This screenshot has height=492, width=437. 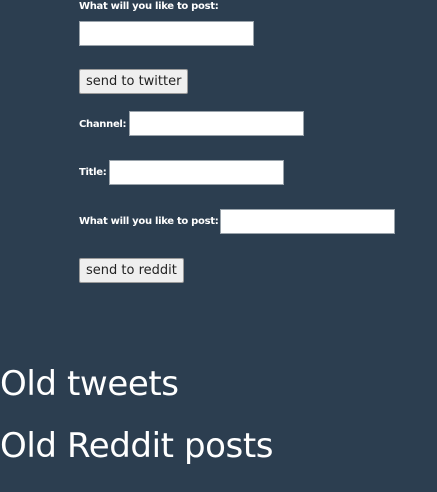 I want to click on reddit-post-label: What will you like to post:, so click(x=149, y=221).